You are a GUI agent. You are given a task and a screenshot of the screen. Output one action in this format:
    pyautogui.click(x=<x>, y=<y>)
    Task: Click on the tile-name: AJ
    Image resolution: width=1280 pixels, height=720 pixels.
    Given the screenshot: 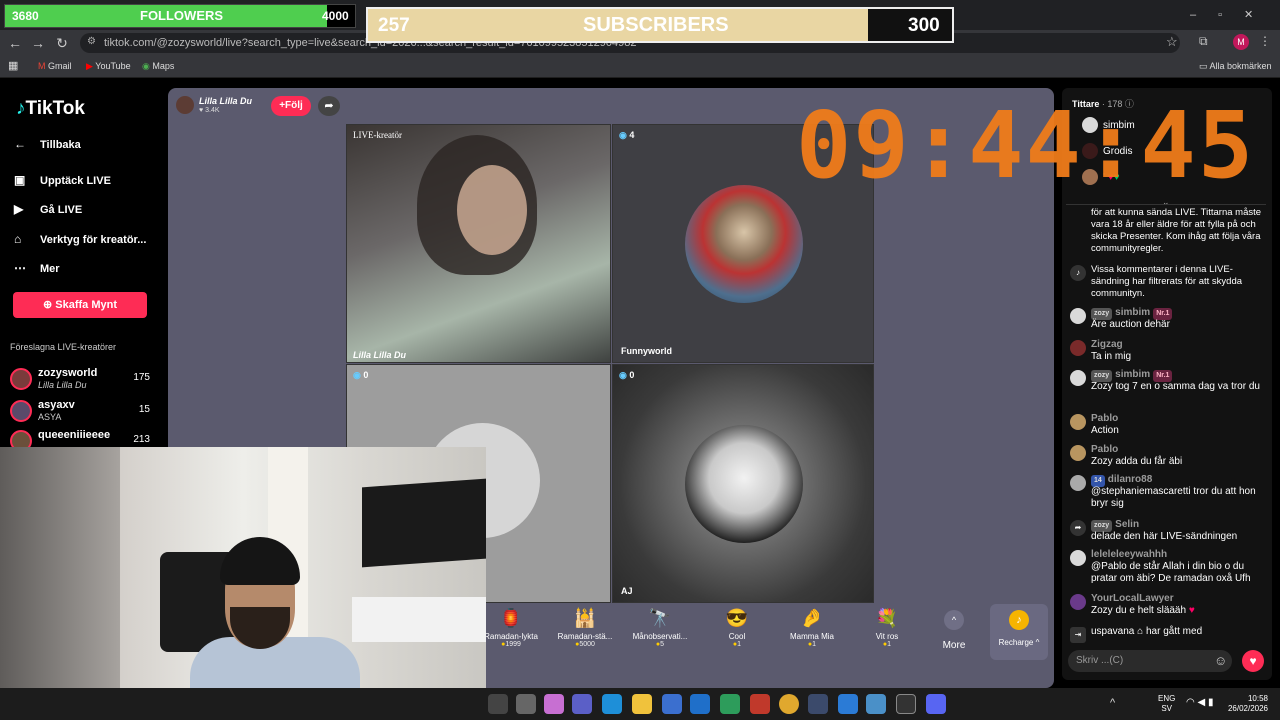 What is the action you would take?
    pyautogui.click(x=627, y=591)
    